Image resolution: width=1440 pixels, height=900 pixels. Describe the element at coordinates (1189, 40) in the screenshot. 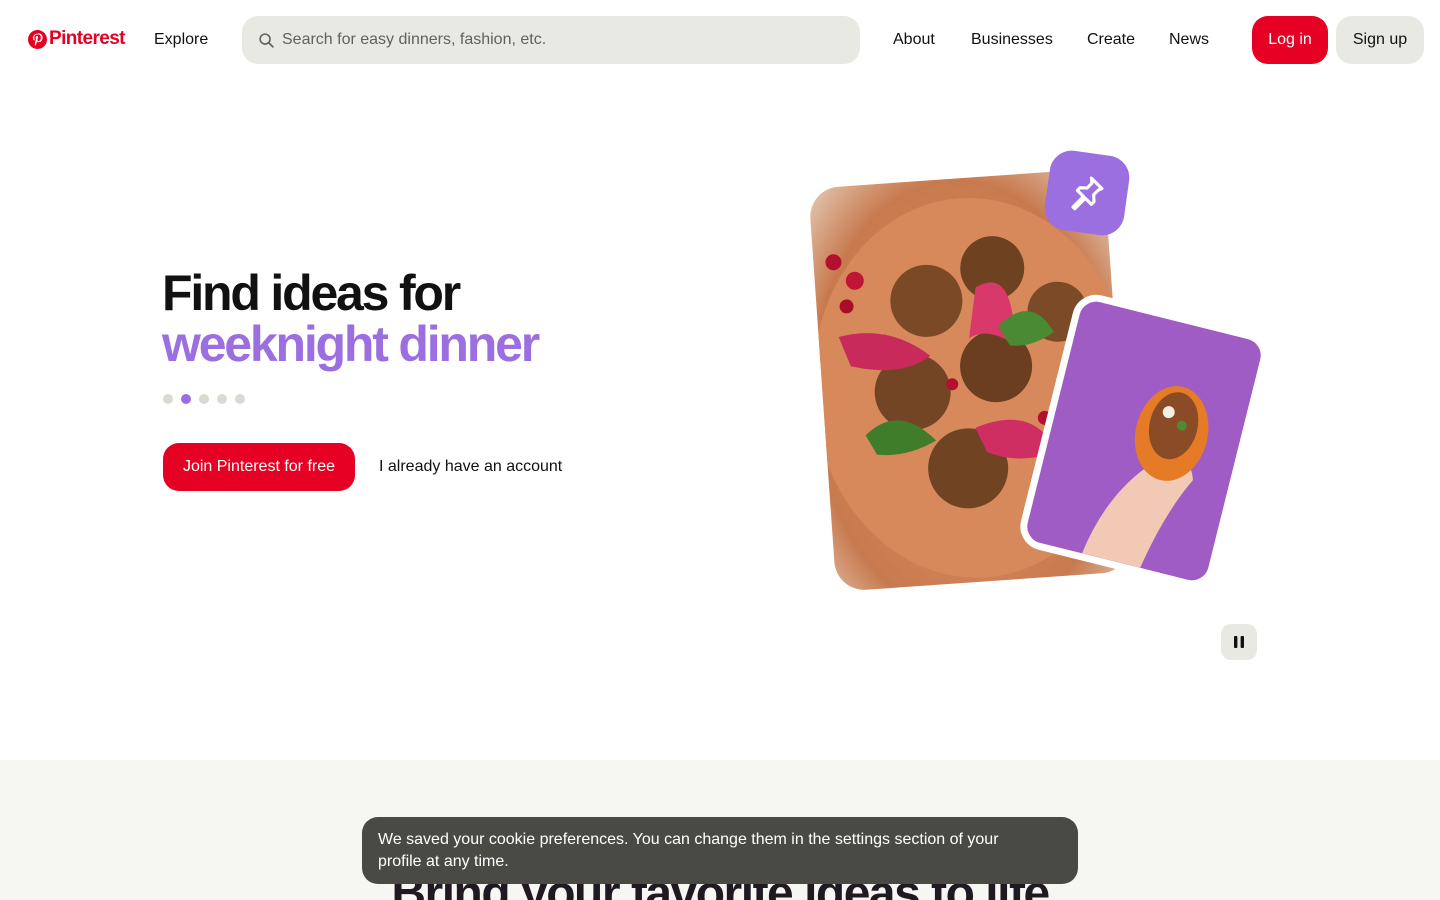

I see `nav-news: News` at that location.